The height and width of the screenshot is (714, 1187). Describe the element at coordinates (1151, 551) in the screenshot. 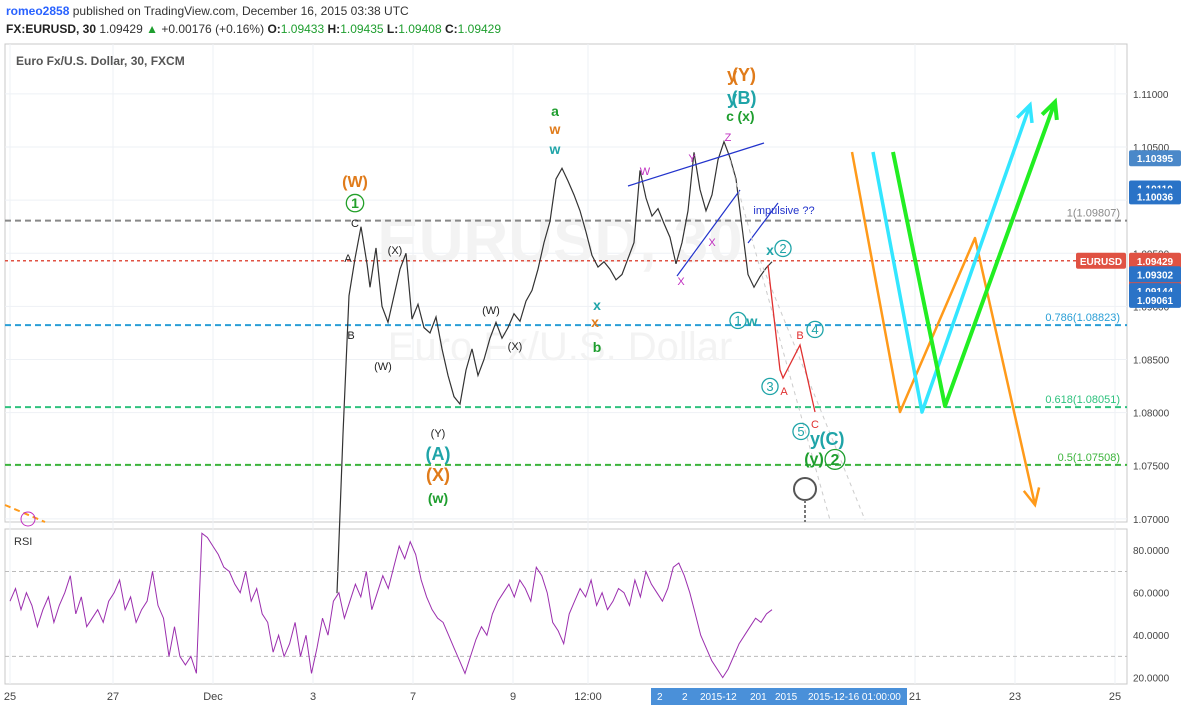

I see `rsi-tick-label: 80.0000` at that location.